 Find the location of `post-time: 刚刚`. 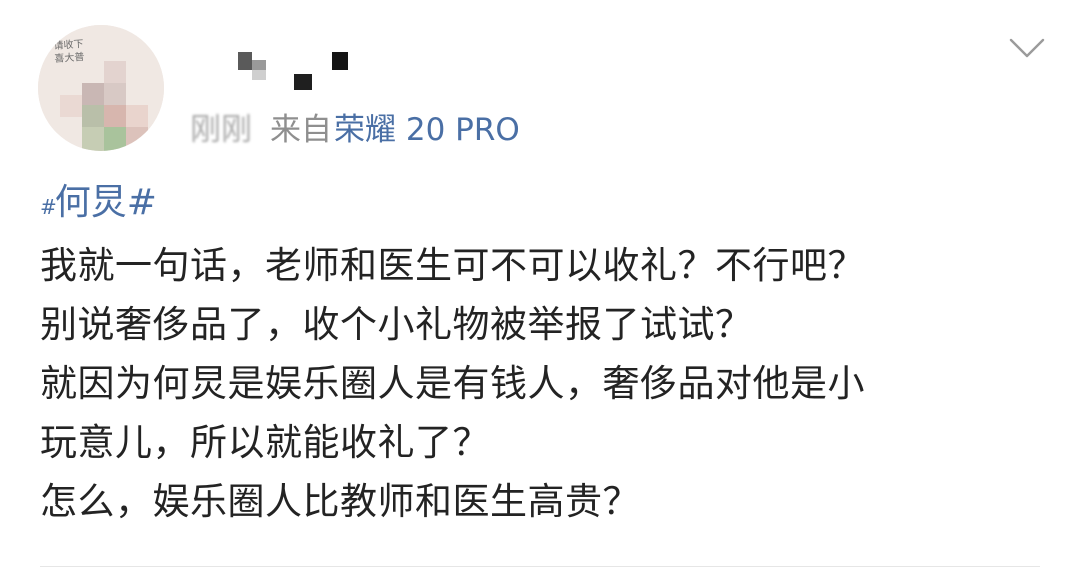

post-time: 刚刚 is located at coordinates (221, 129).